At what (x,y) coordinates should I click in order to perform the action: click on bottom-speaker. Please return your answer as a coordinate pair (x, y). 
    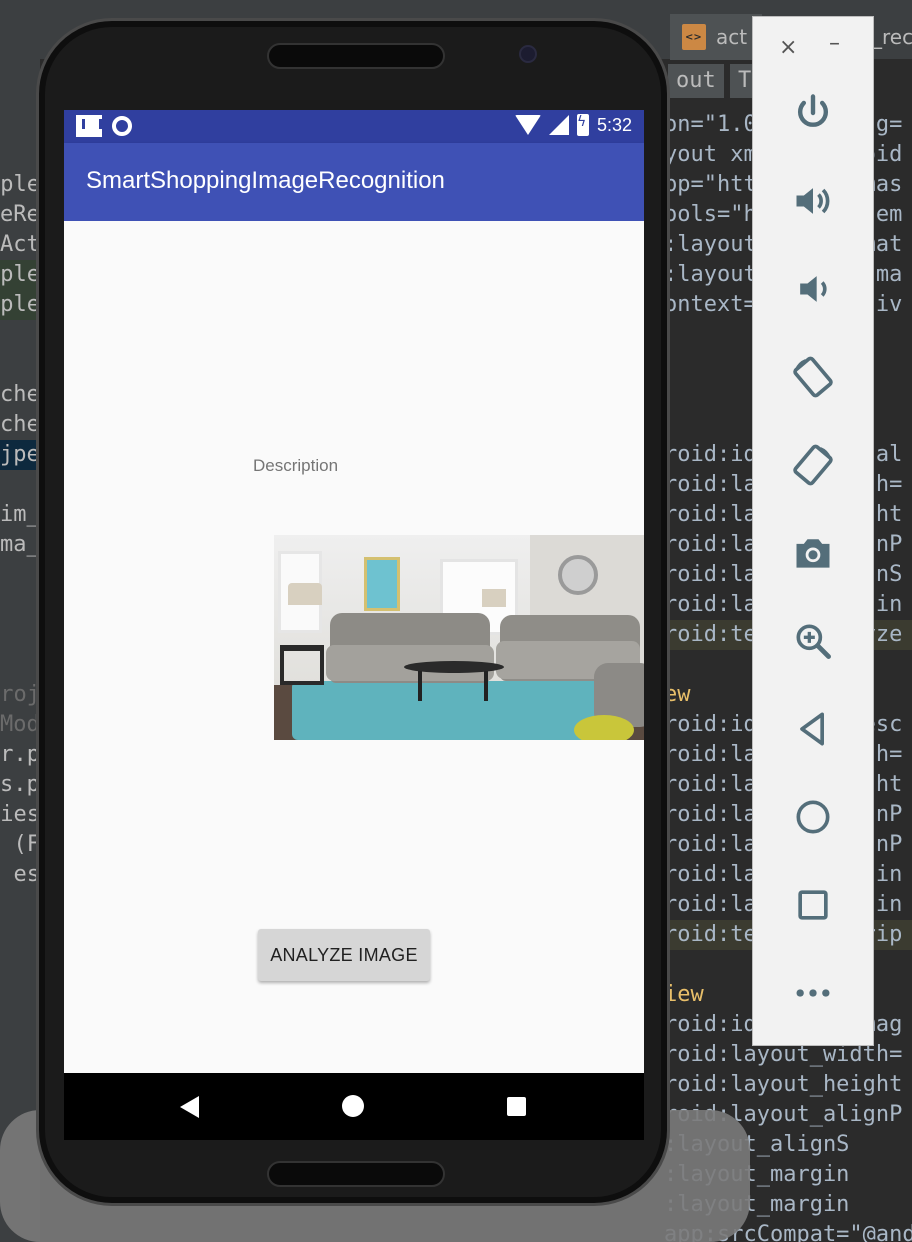
    Looking at the image, I should click on (356, 1174).